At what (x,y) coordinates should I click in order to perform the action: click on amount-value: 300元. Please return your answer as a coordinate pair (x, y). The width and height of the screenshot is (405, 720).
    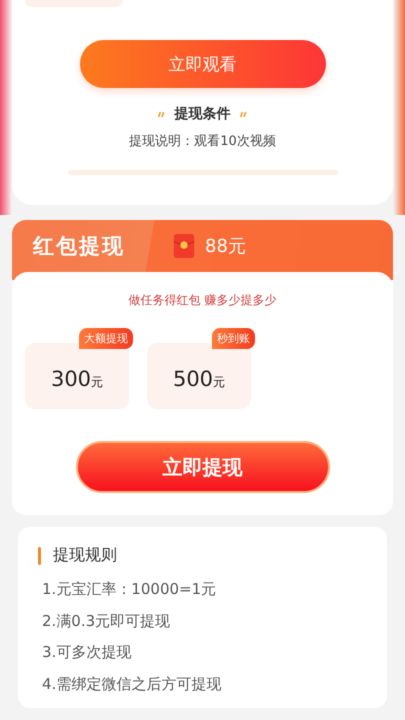
    Looking at the image, I should click on (77, 378).